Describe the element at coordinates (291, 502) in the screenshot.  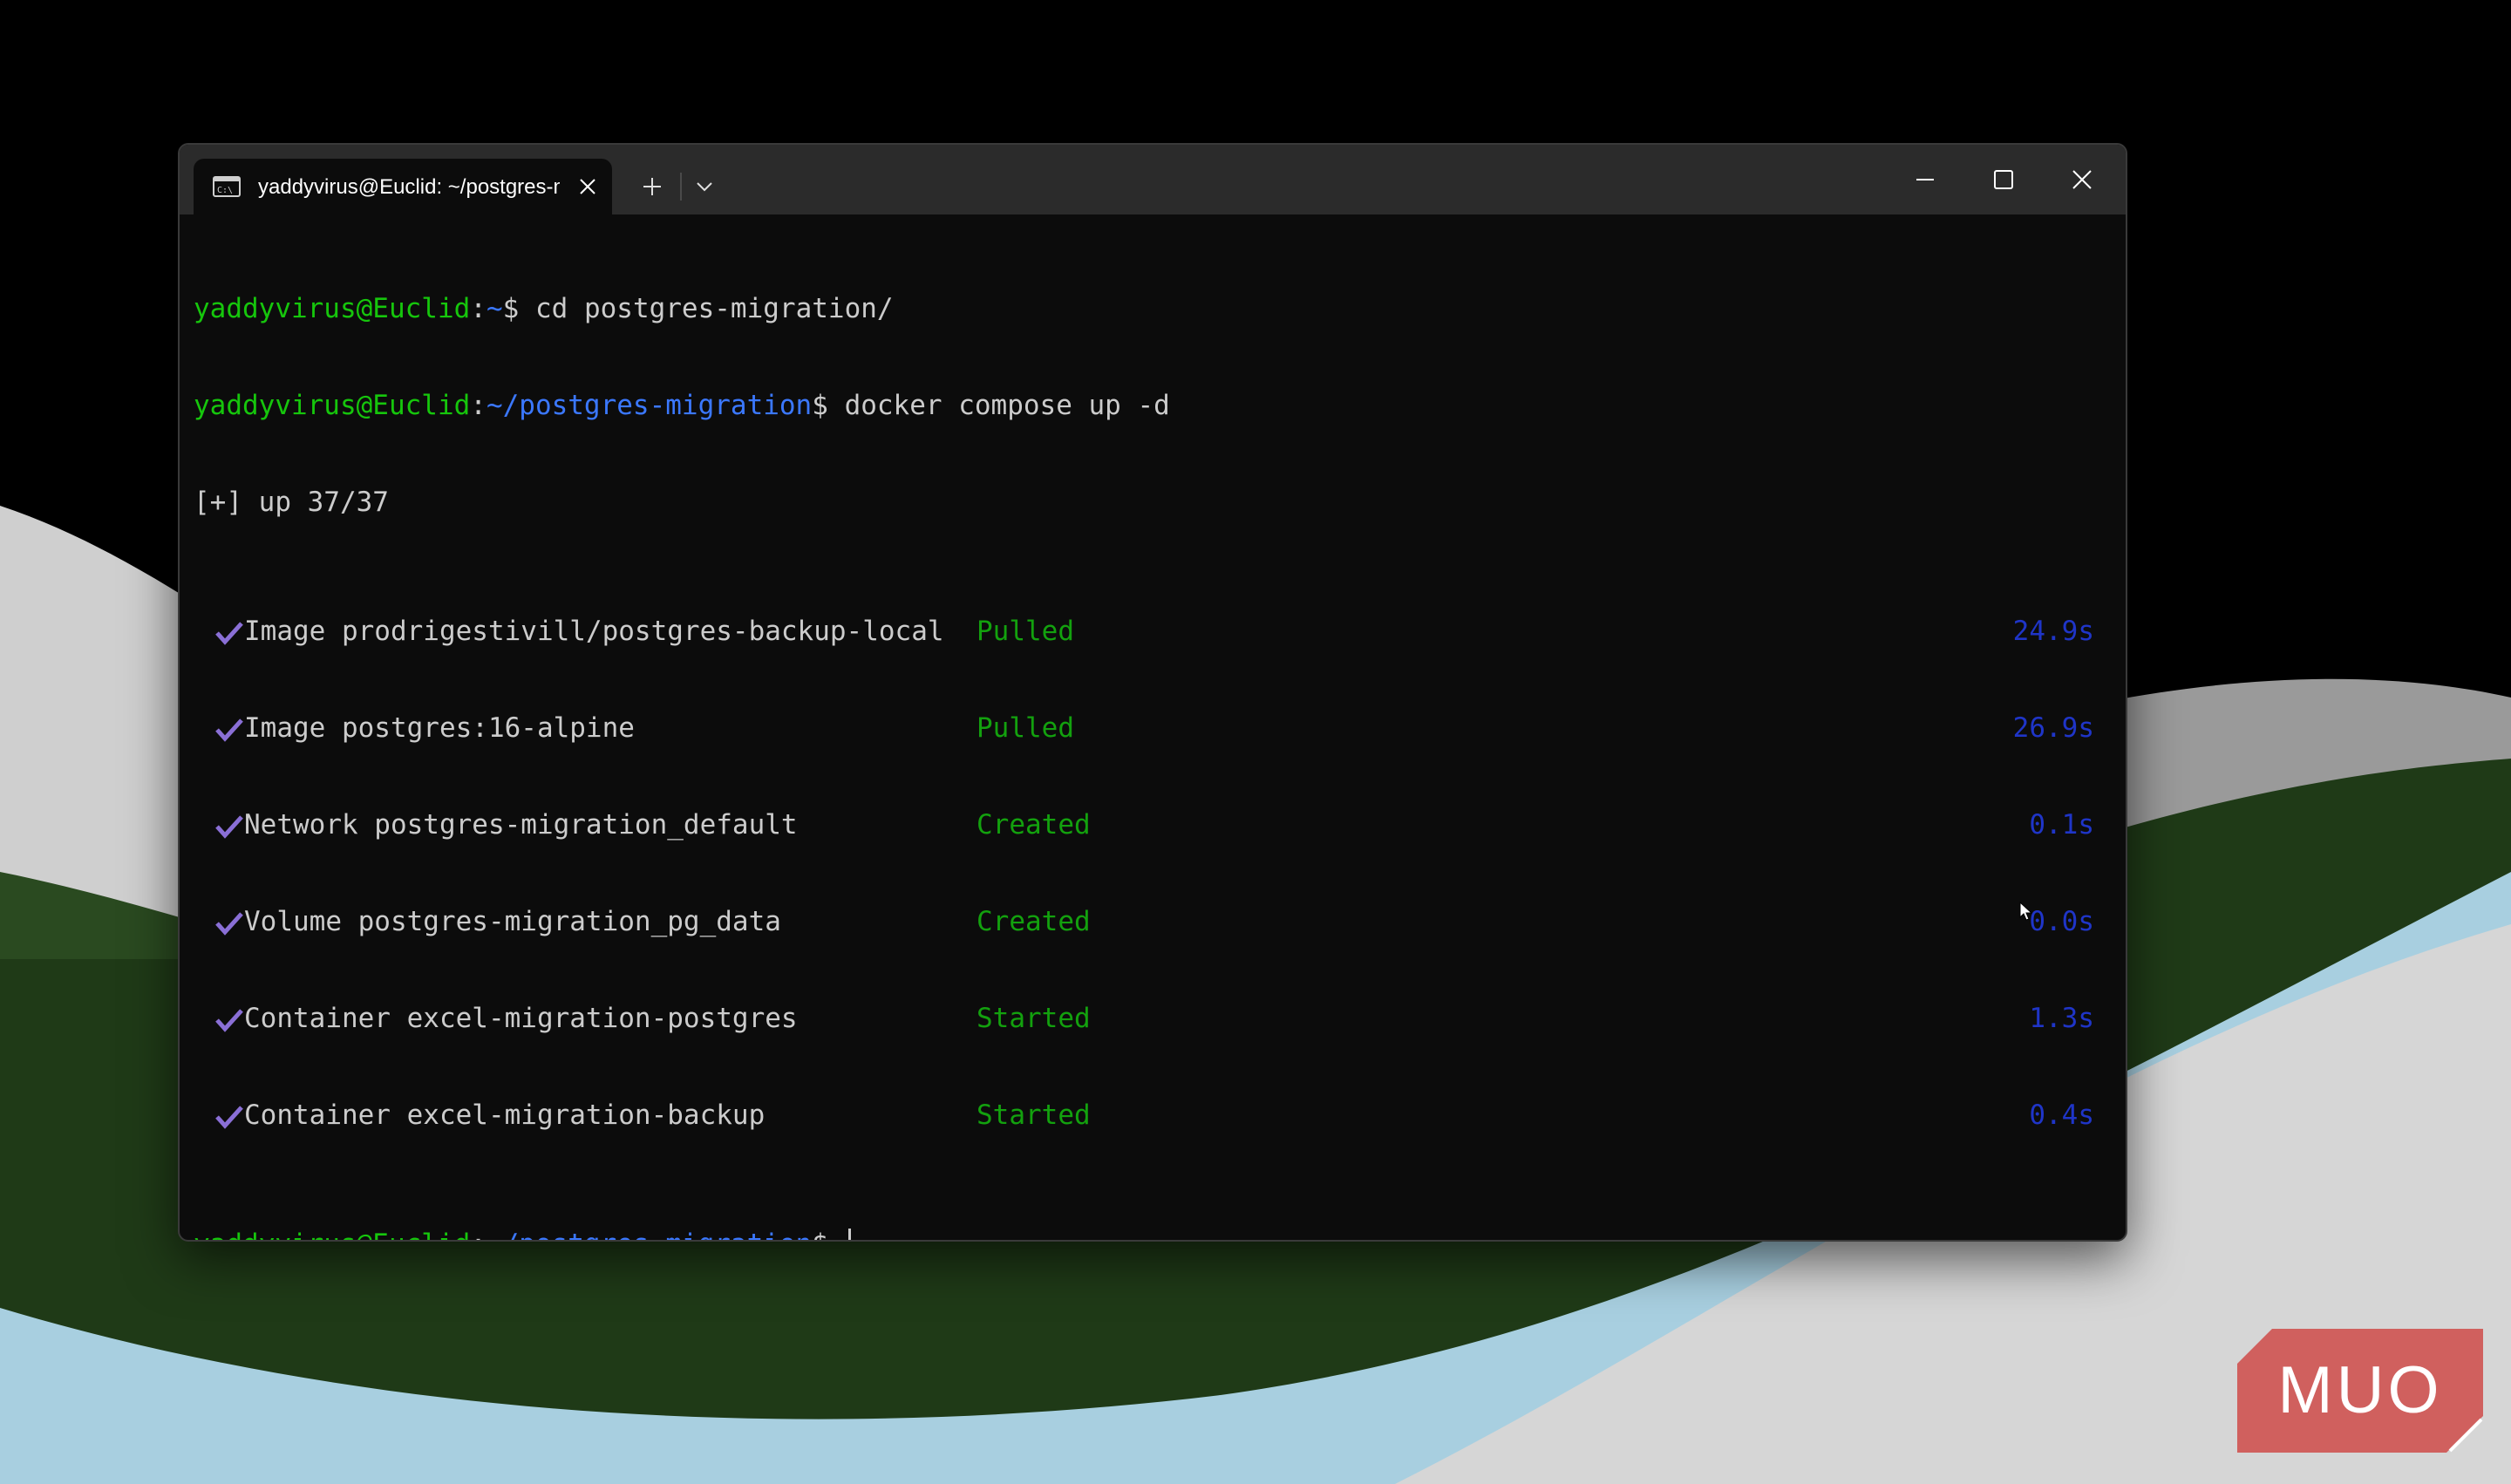
I see `progress-text: [+] up 37/37` at that location.